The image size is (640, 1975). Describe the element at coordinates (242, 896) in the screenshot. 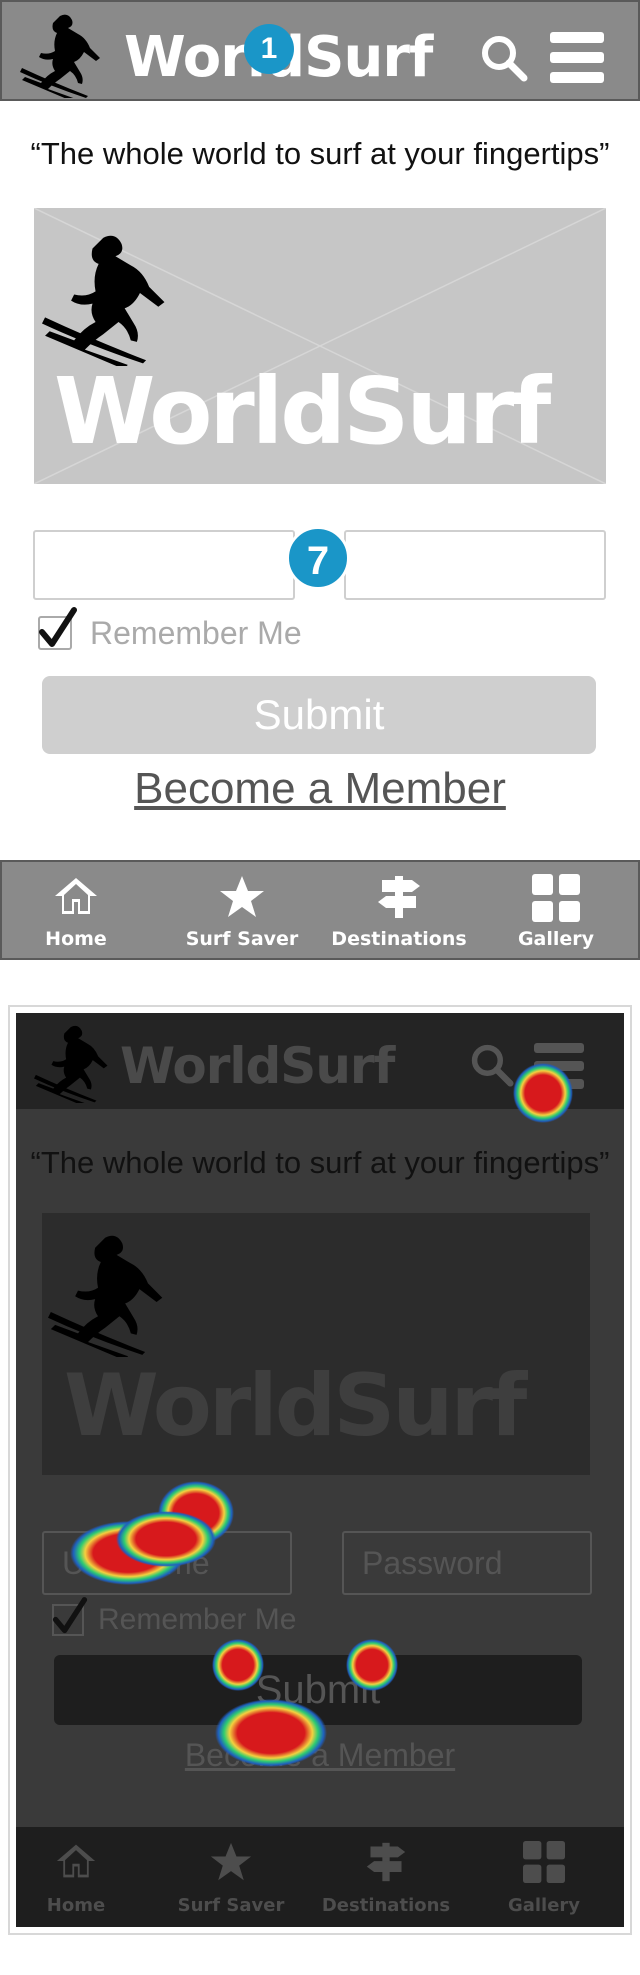

I see `star-icon` at that location.